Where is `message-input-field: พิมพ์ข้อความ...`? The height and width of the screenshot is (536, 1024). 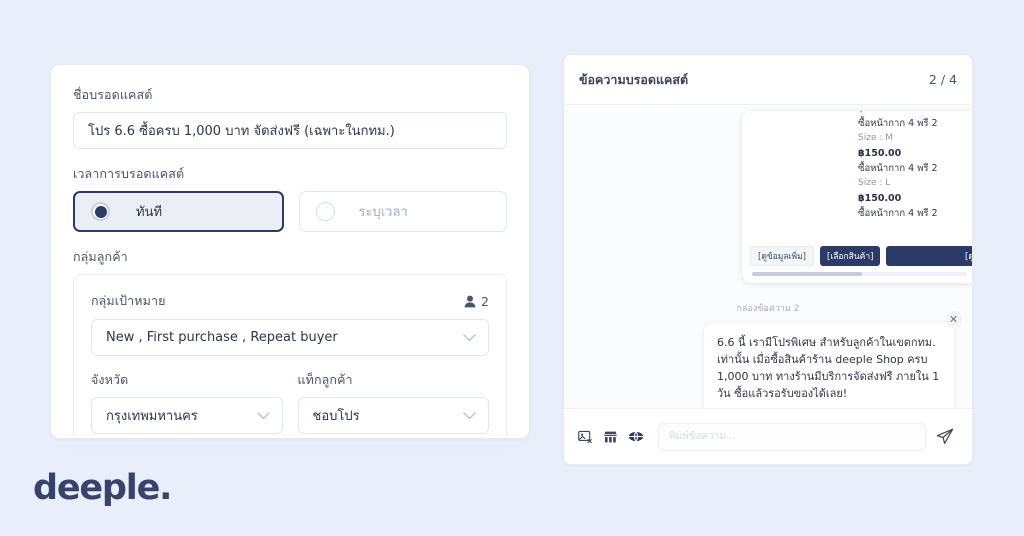 message-input-field: พิมพ์ข้อความ... is located at coordinates (792, 436).